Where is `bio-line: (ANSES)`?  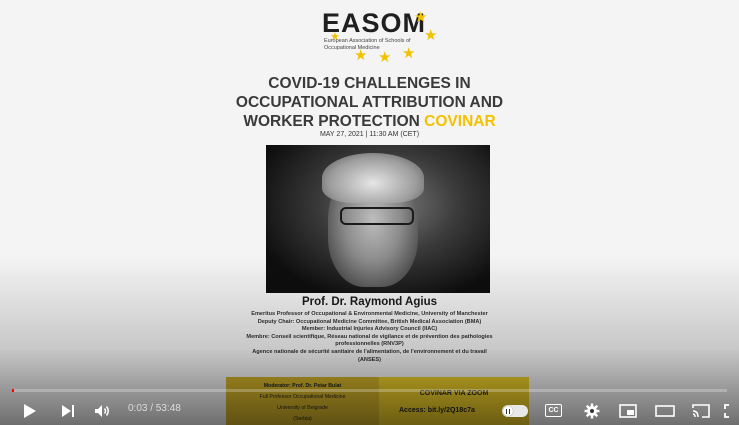 bio-line: (ANSES) is located at coordinates (369, 359).